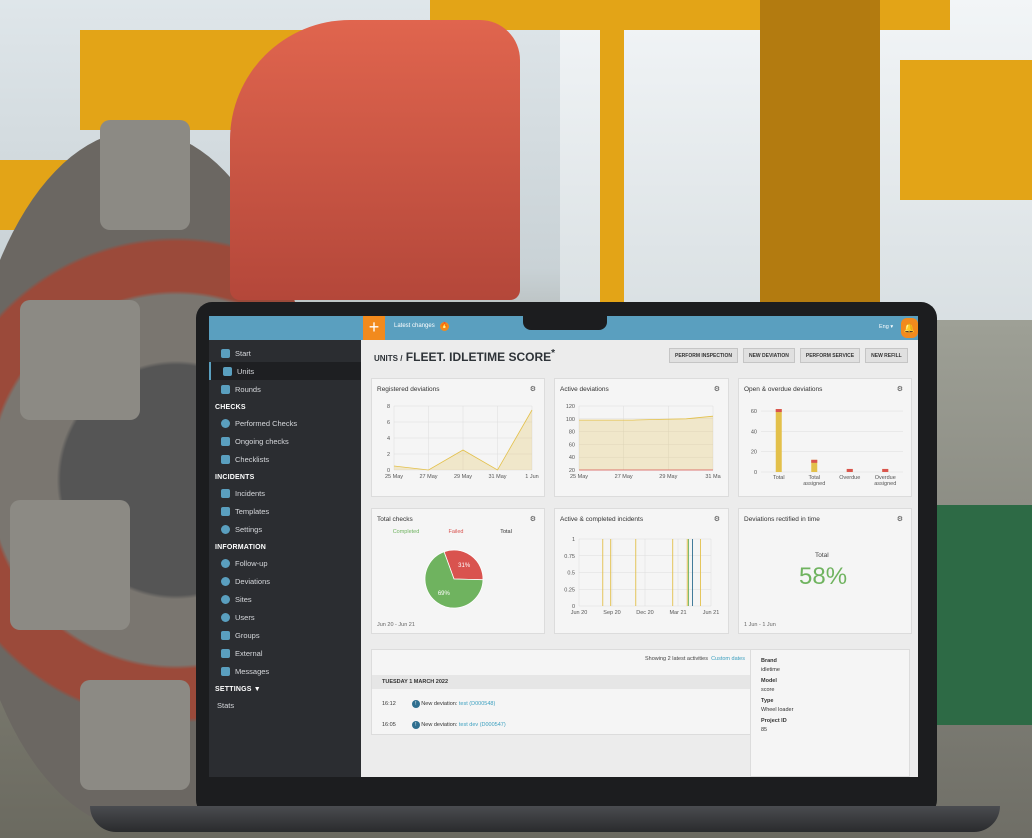 The height and width of the screenshot is (838, 1032). Describe the element at coordinates (760, 625) in the screenshot. I see `card-footer: 1 Jun - 1 Jun` at that location.